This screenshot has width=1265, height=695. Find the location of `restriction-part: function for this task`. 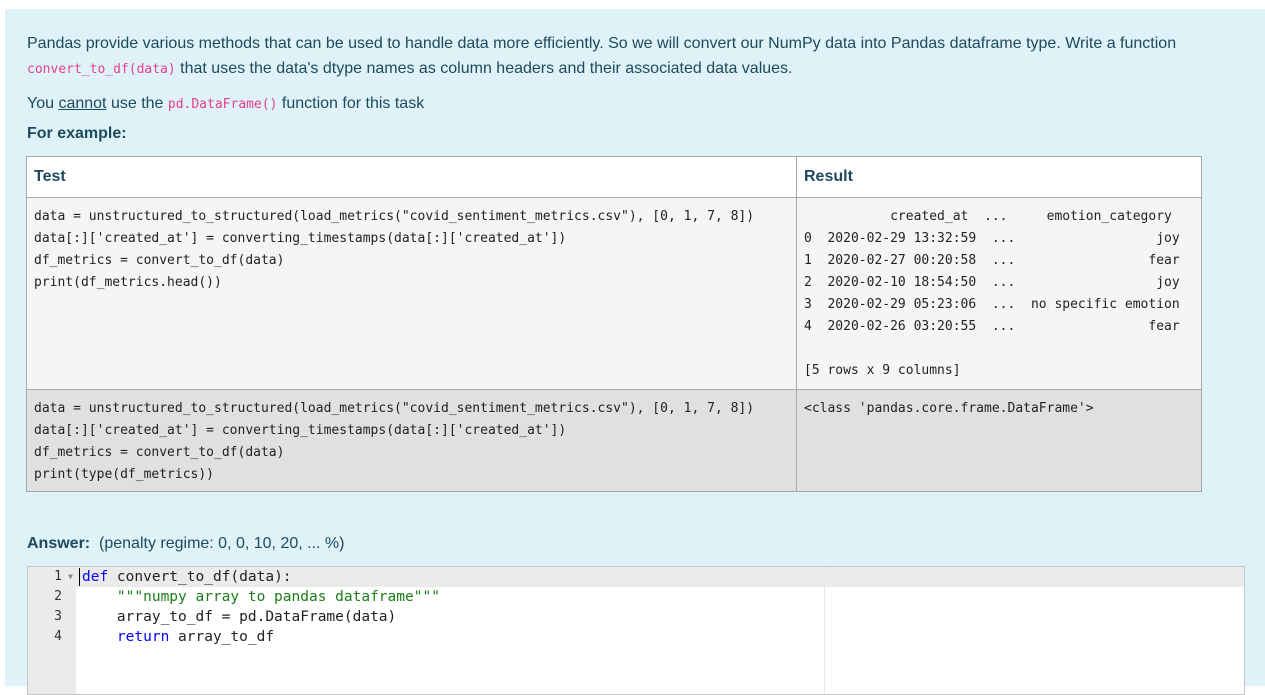

restriction-part: function for this task is located at coordinates (351, 103).